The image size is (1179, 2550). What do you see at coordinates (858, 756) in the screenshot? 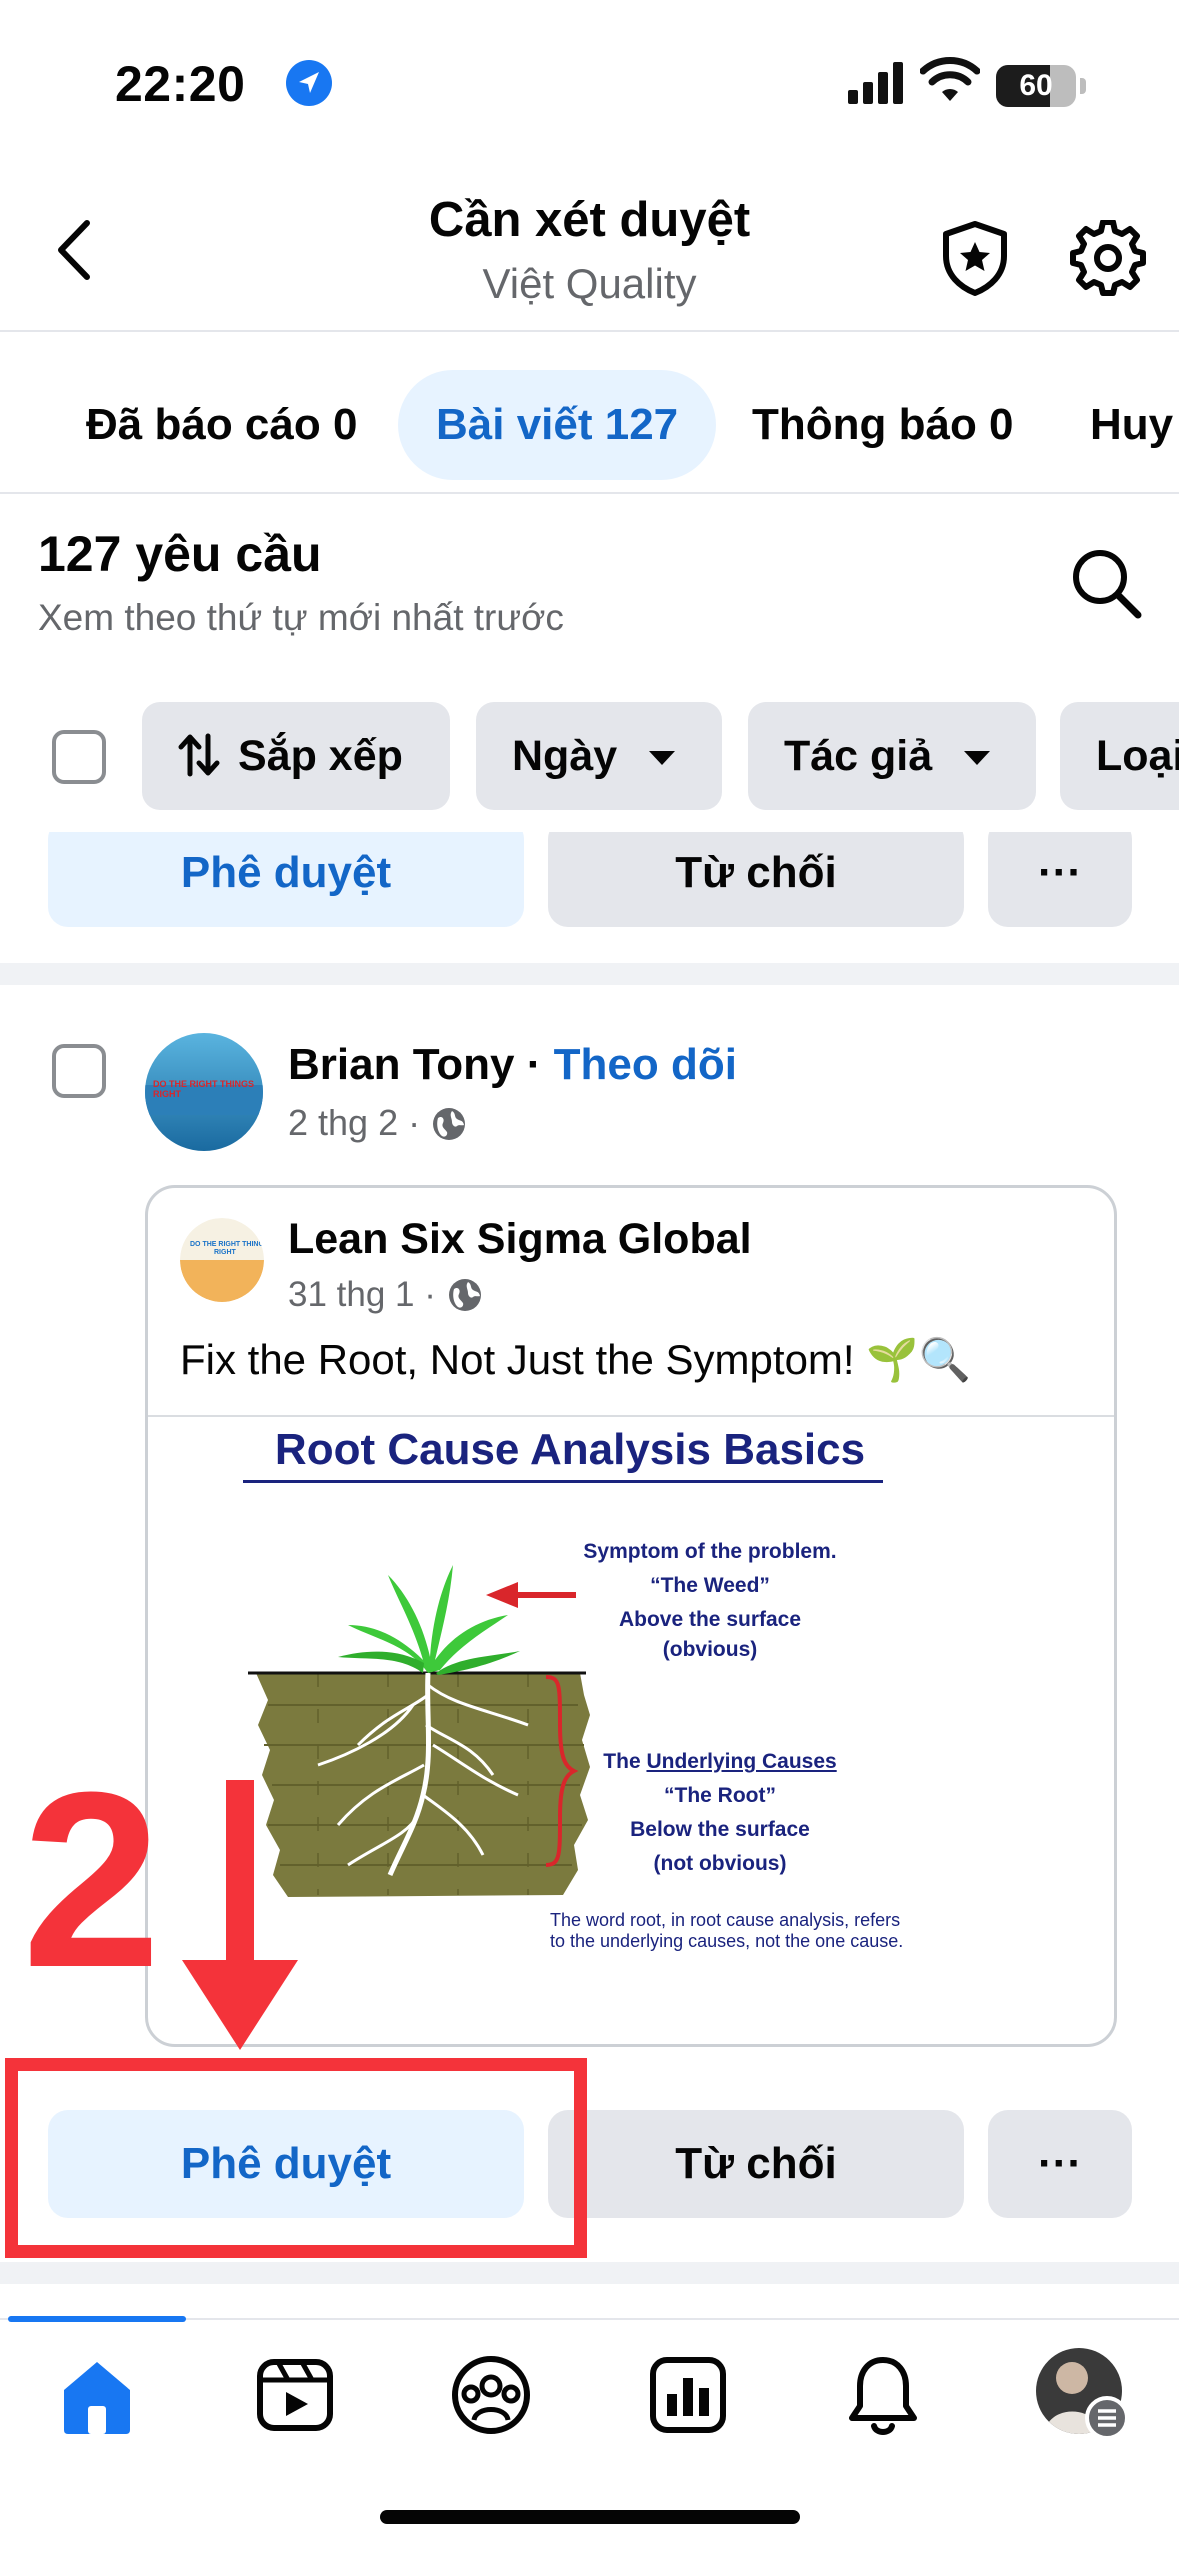
I see `author-filter-label: Tác giả` at bounding box center [858, 756].